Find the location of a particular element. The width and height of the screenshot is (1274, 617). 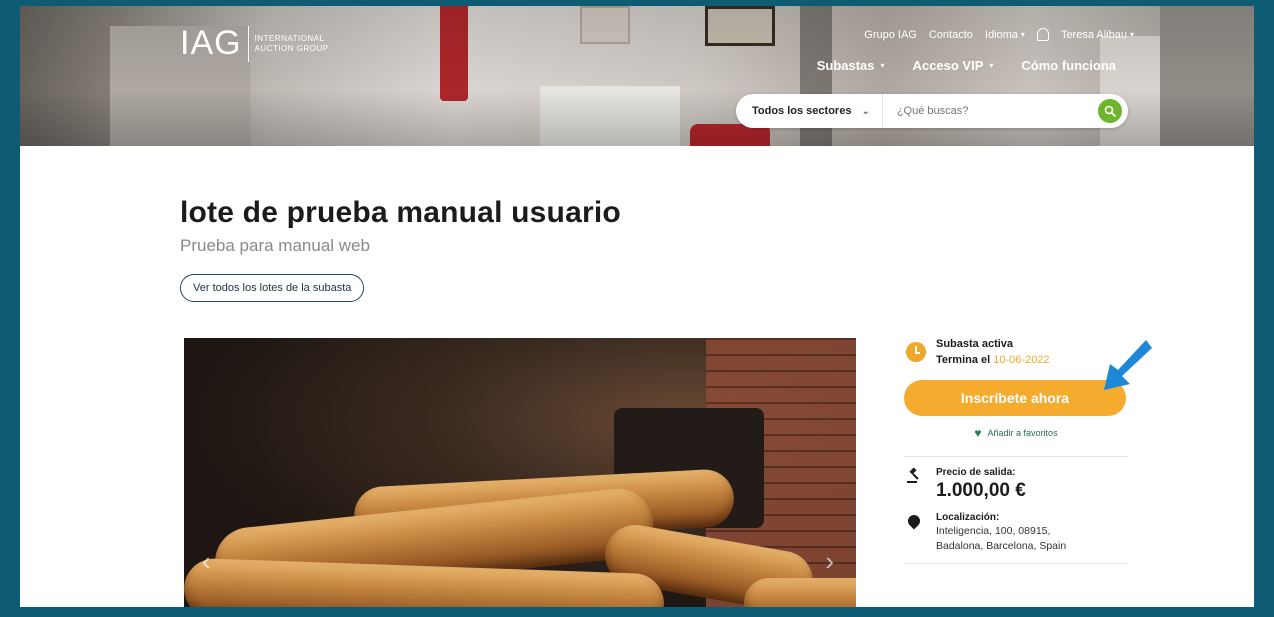

heart-icon: ♥ is located at coordinates (978, 433).